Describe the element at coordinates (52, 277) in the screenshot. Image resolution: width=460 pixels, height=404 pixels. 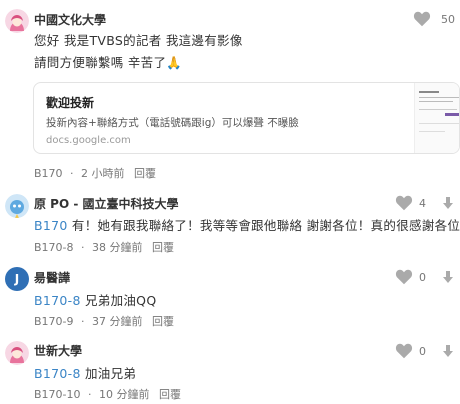
I see `author-name: 昜醫譁` at that location.